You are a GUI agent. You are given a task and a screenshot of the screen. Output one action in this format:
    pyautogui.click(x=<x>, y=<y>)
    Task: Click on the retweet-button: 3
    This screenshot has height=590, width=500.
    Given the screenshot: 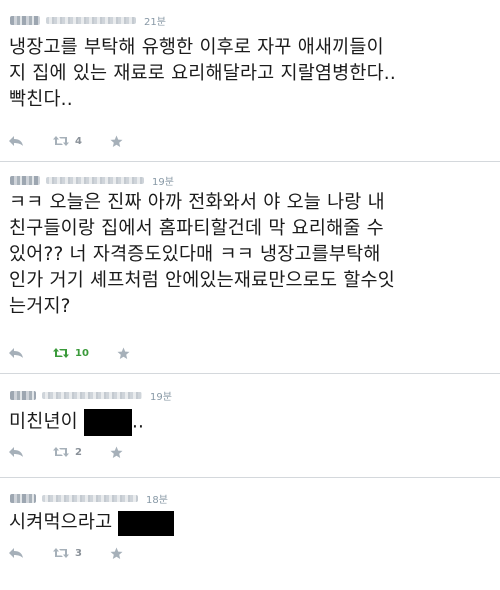 What is the action you would take?
    pyautogui.click(x=67, y=553)
    